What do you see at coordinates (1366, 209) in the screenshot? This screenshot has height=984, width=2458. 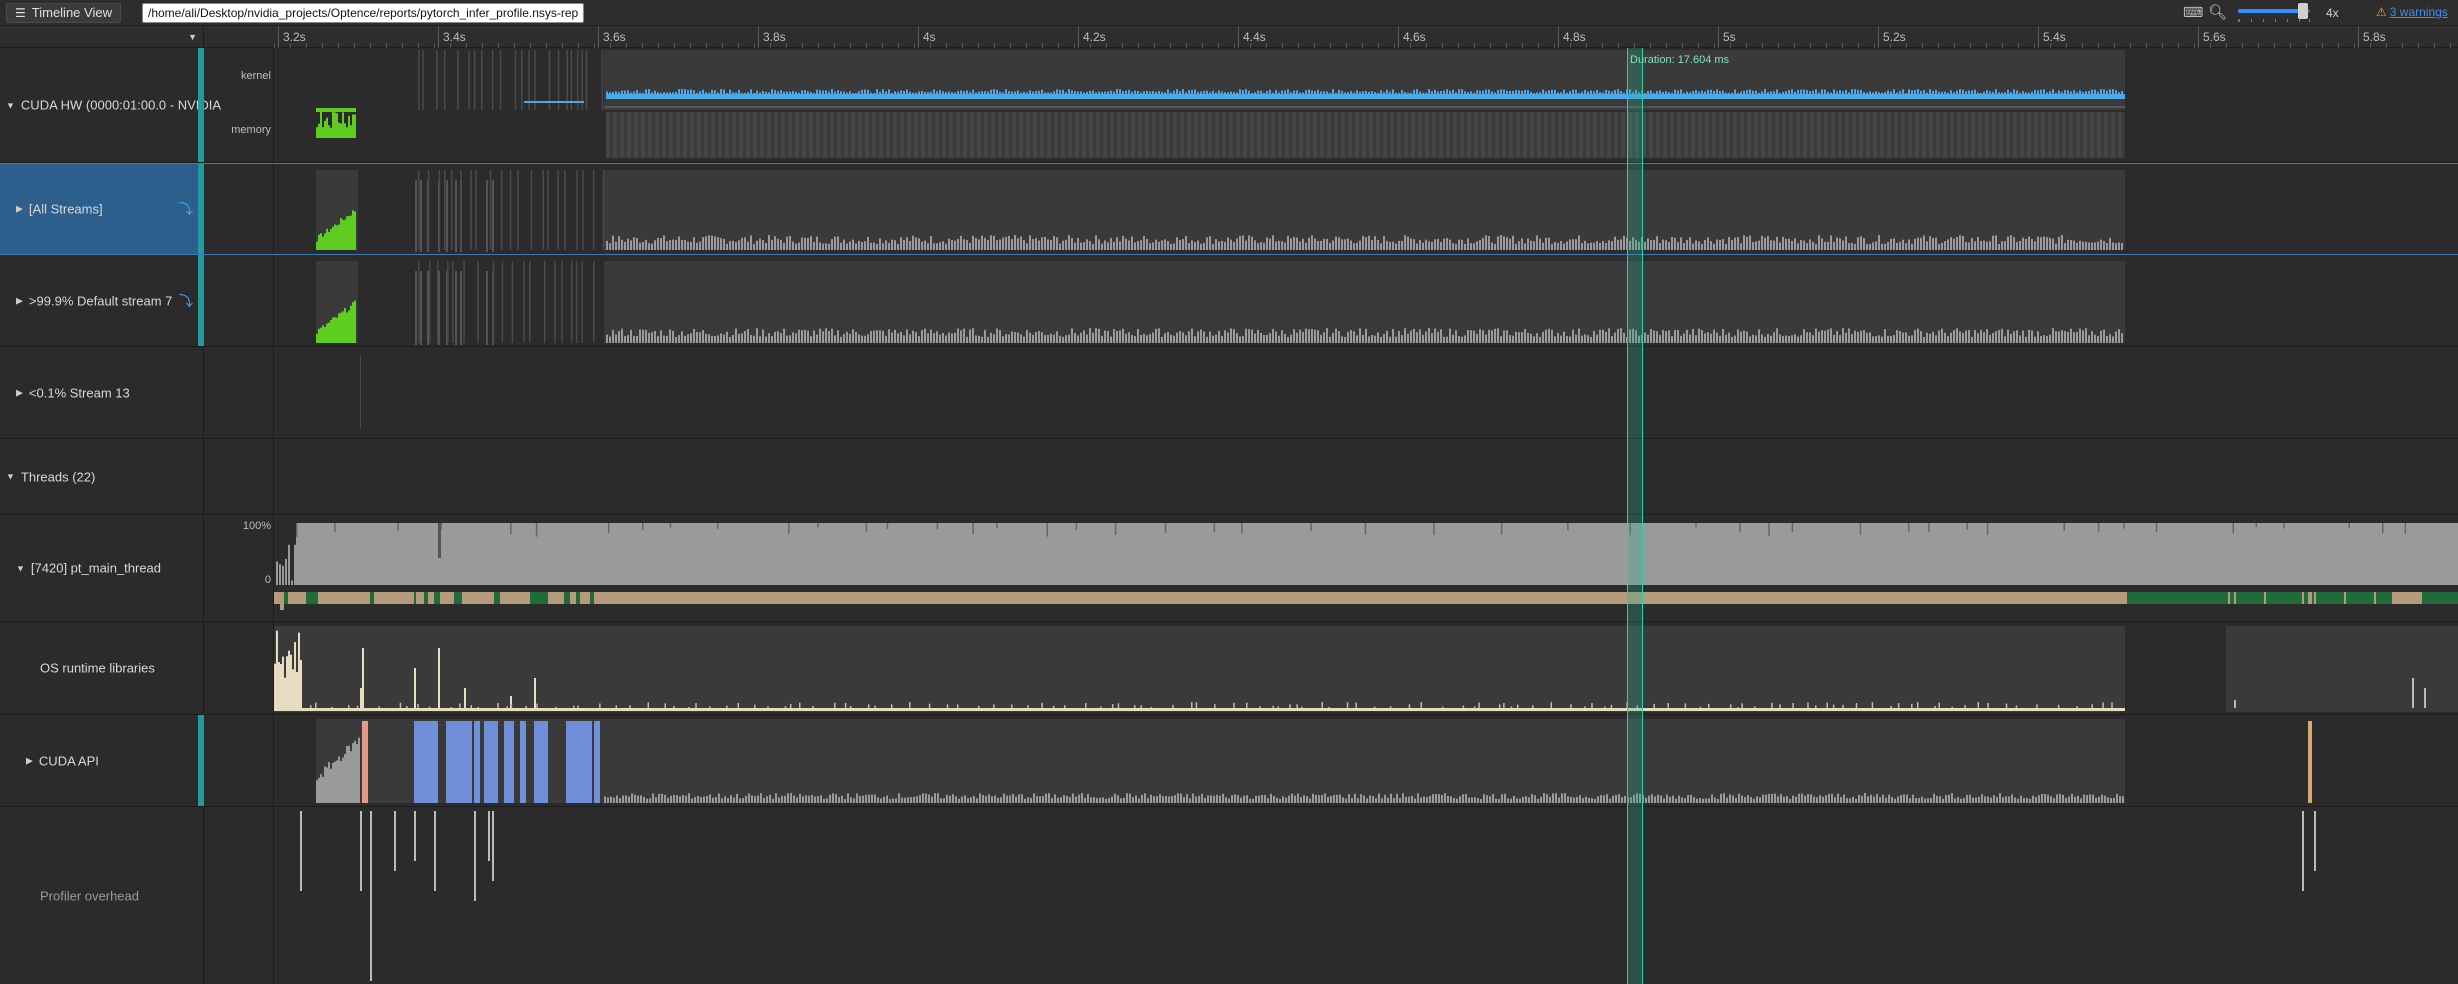 I see `all-streams-lane` at bounding box center [1366, 209].